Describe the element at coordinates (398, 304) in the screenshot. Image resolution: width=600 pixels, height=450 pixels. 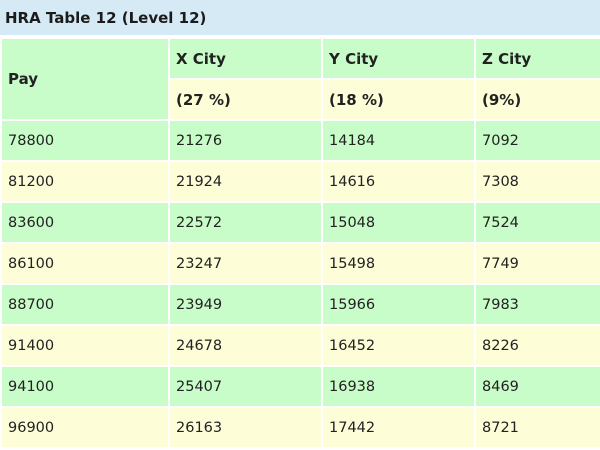
I see `cell-y-city: 15966` at that location.